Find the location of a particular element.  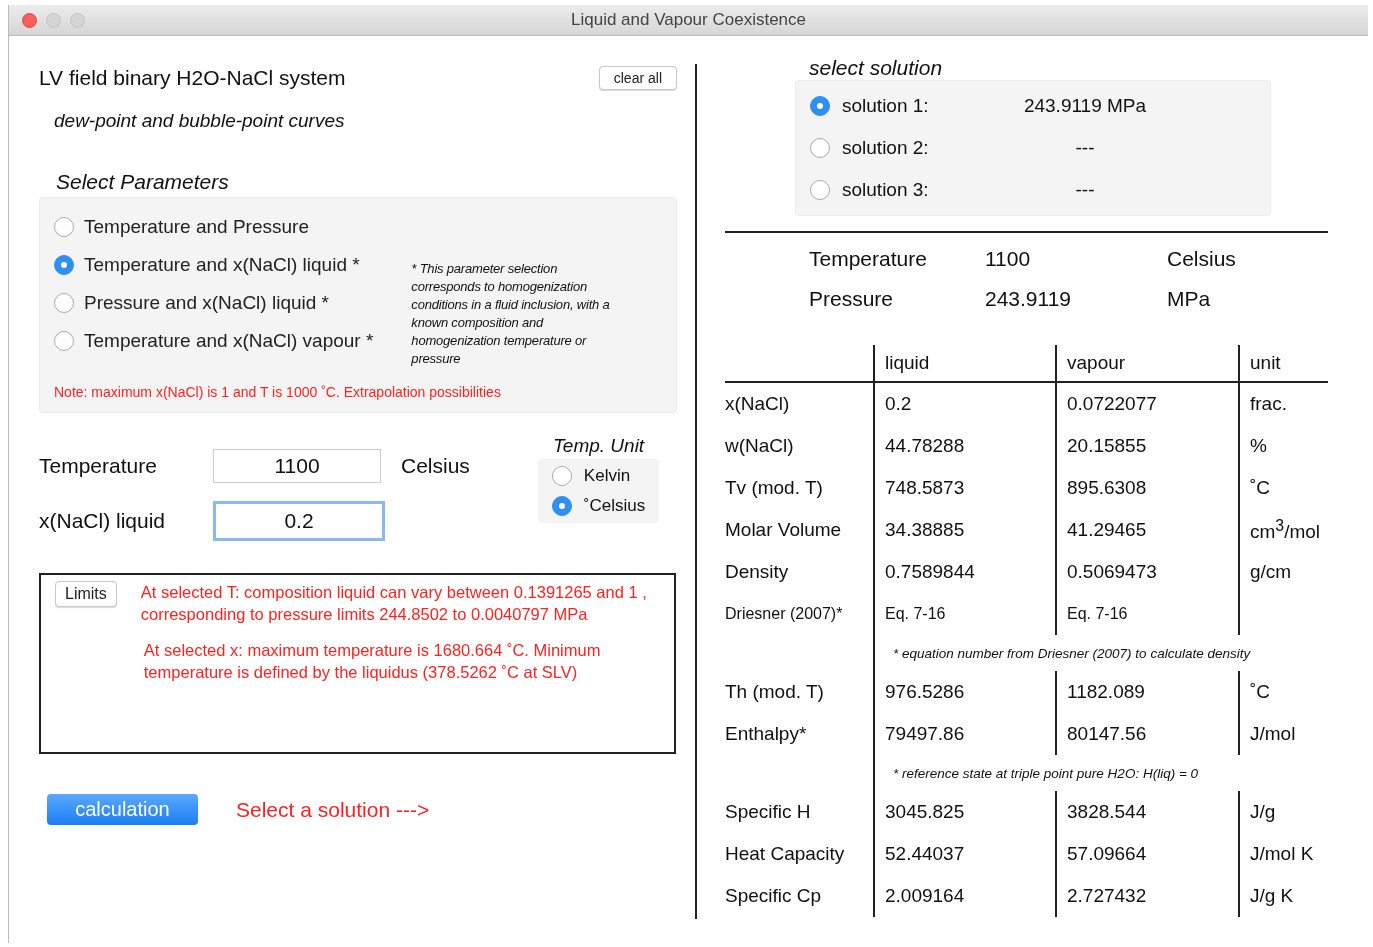

unit-cell: J/g is located at coordinates (1263, 812).